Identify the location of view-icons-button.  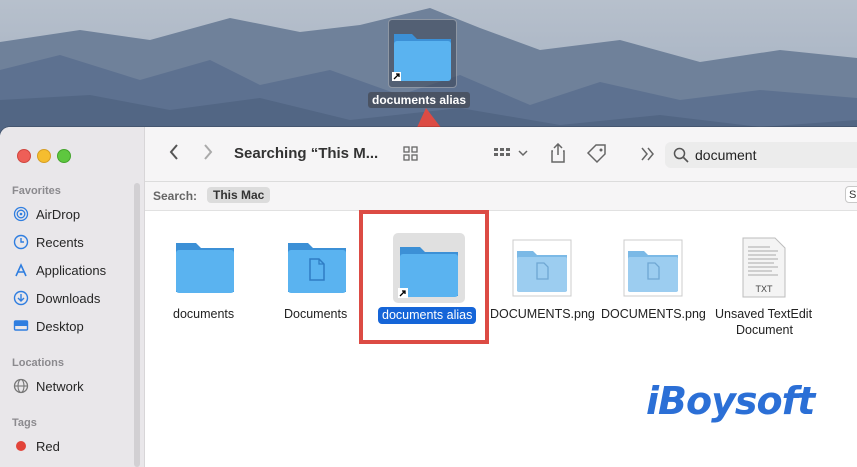
(411, 156).